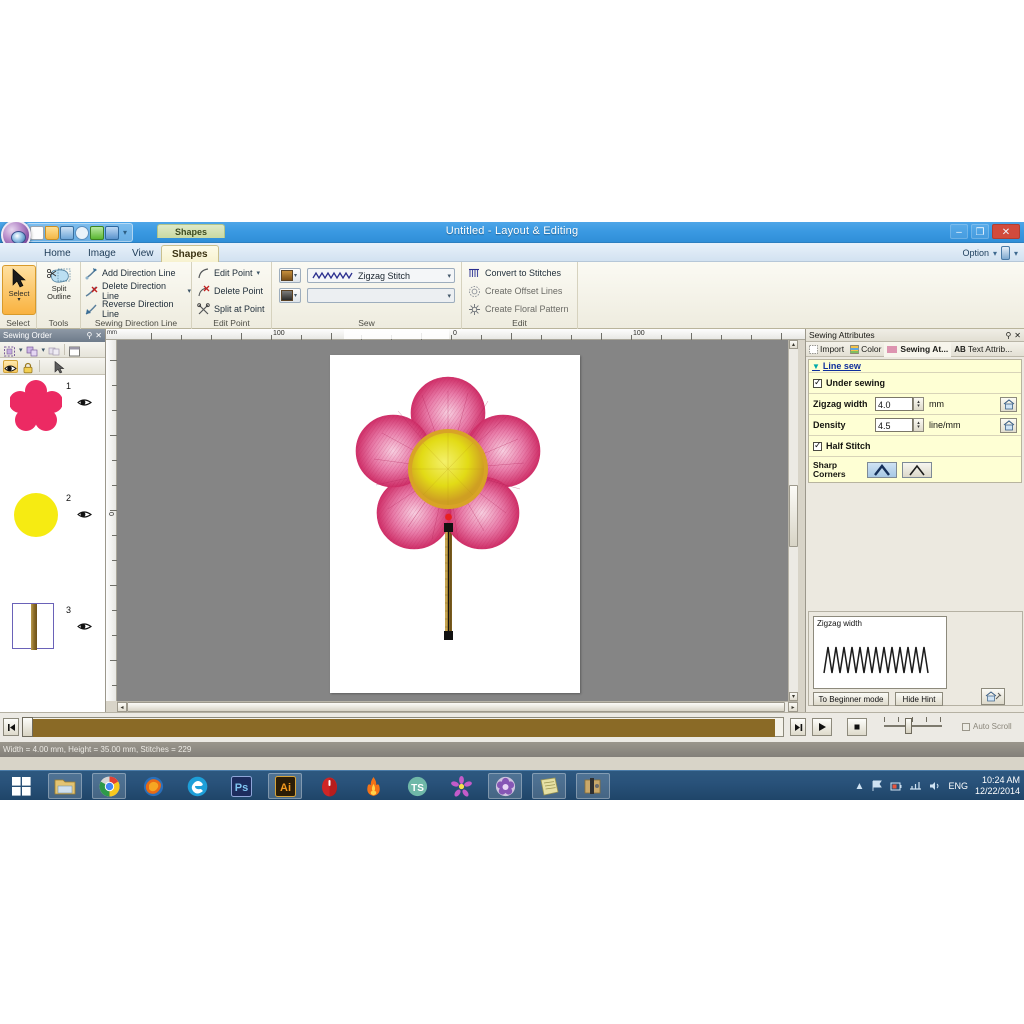 This screenshot has width=1024, height=1024. I want to click on hint-settings-button, so click(993, 696).